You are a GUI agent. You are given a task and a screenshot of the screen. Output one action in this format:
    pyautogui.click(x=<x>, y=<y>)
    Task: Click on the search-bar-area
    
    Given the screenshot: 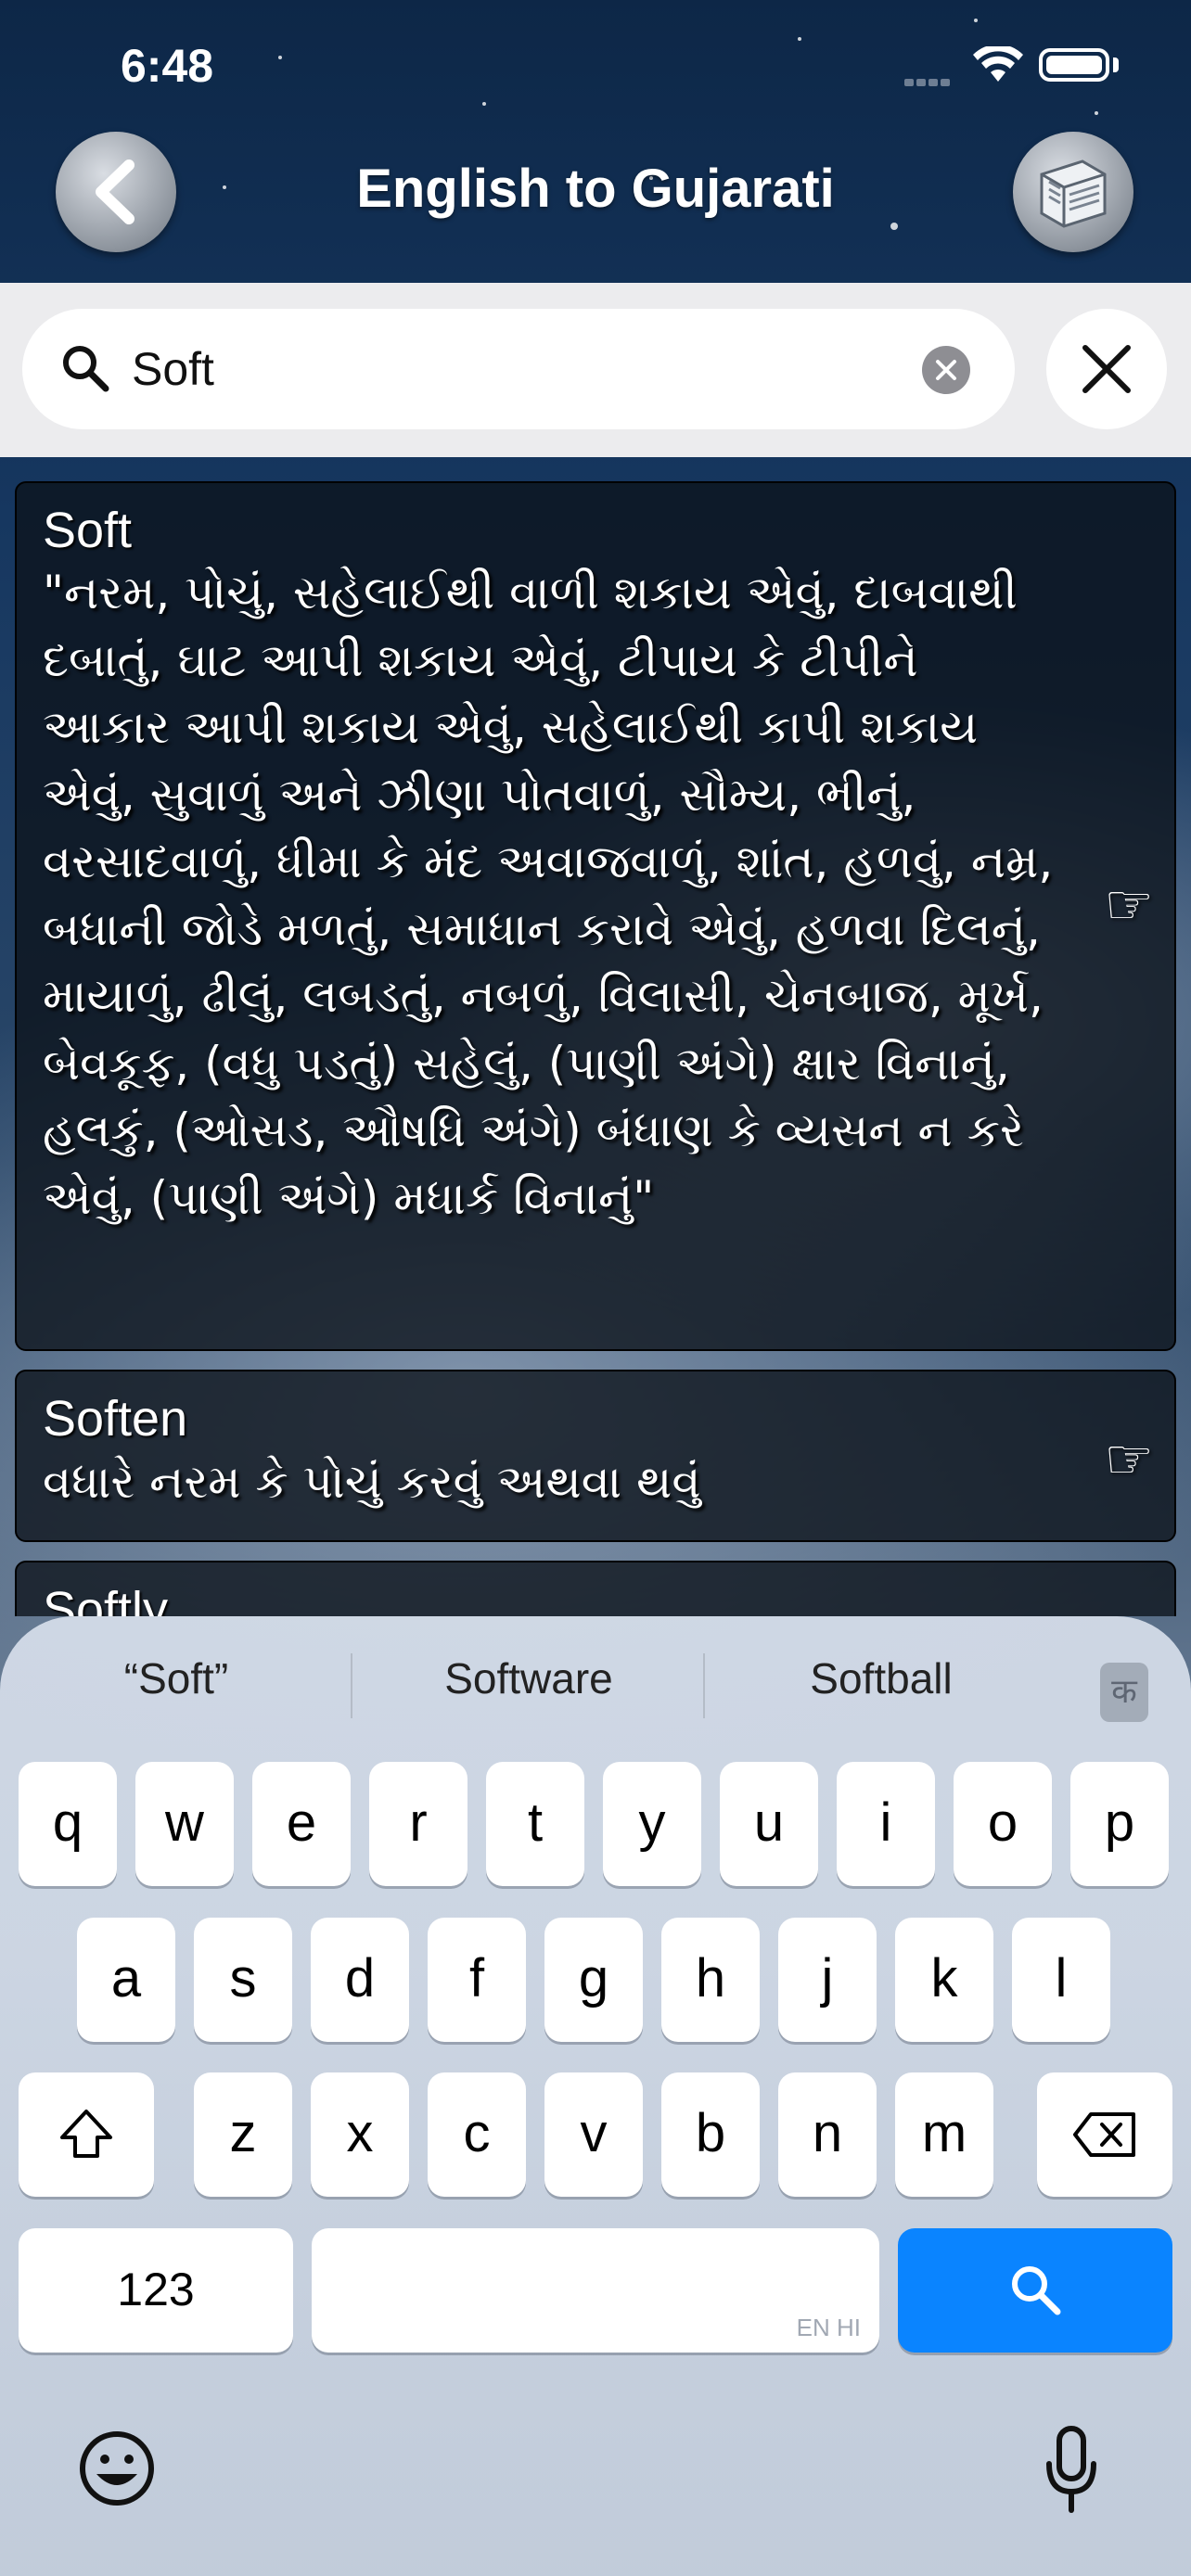 What is the action you would take?
    pyautogui.click(x=595, y=370)
    